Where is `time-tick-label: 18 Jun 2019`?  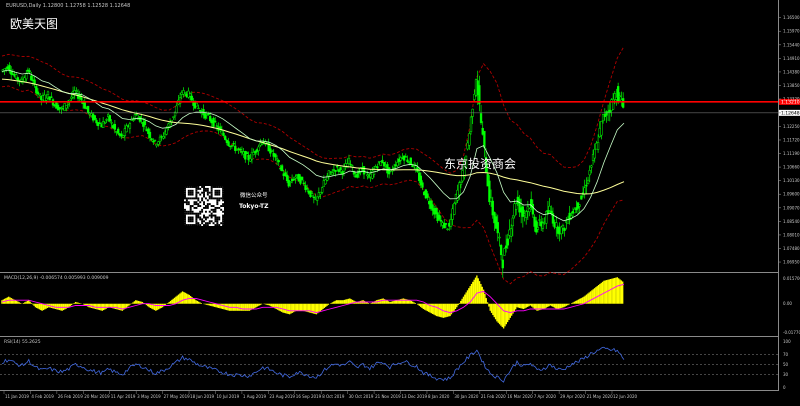 time-tick-label: 18 Jun 2019 is located at coordinates (202, 396).